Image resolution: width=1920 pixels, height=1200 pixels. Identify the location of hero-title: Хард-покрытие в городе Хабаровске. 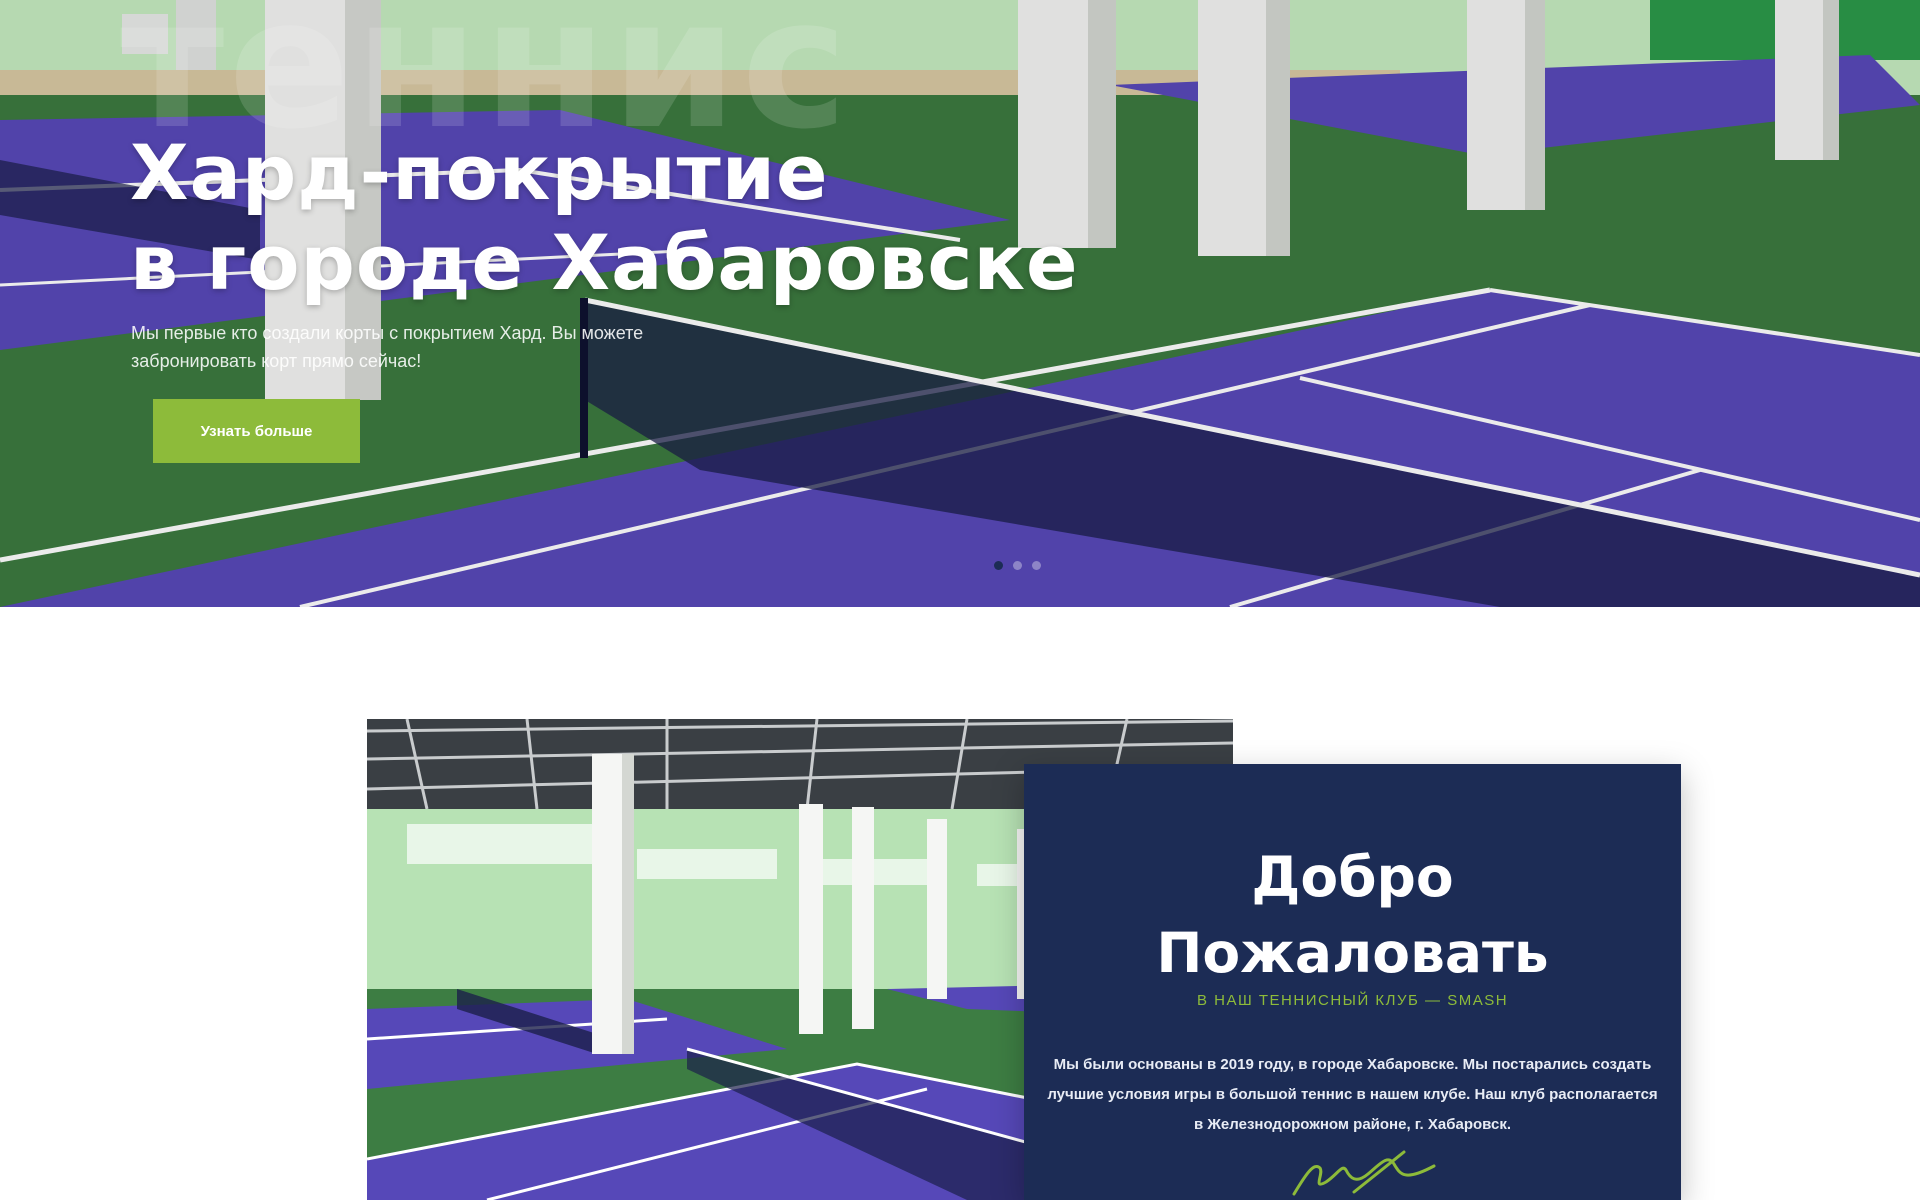
(680, 218).